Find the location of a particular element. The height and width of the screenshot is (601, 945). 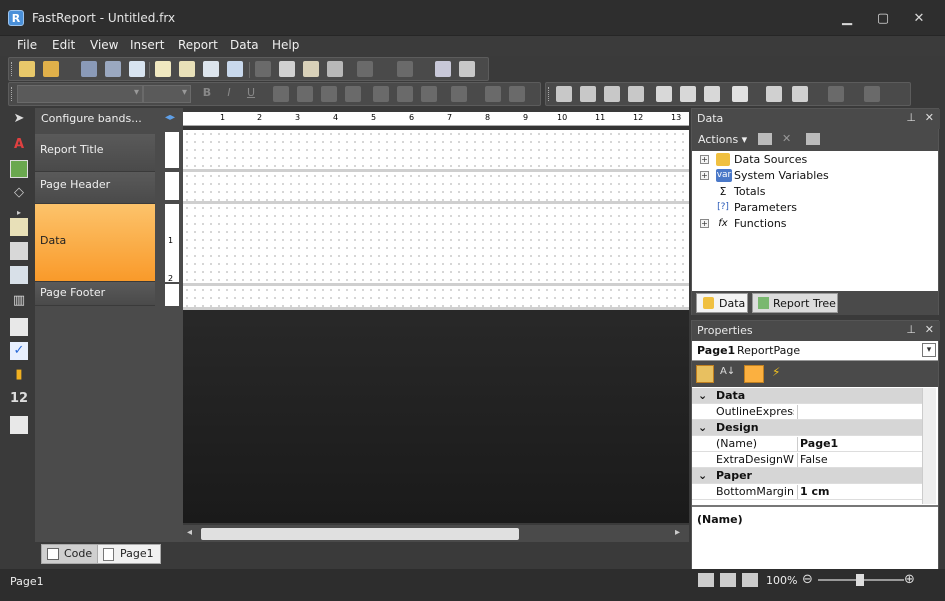

band-arrows-icon: ◂▸ is located at coordinates (170, 117).